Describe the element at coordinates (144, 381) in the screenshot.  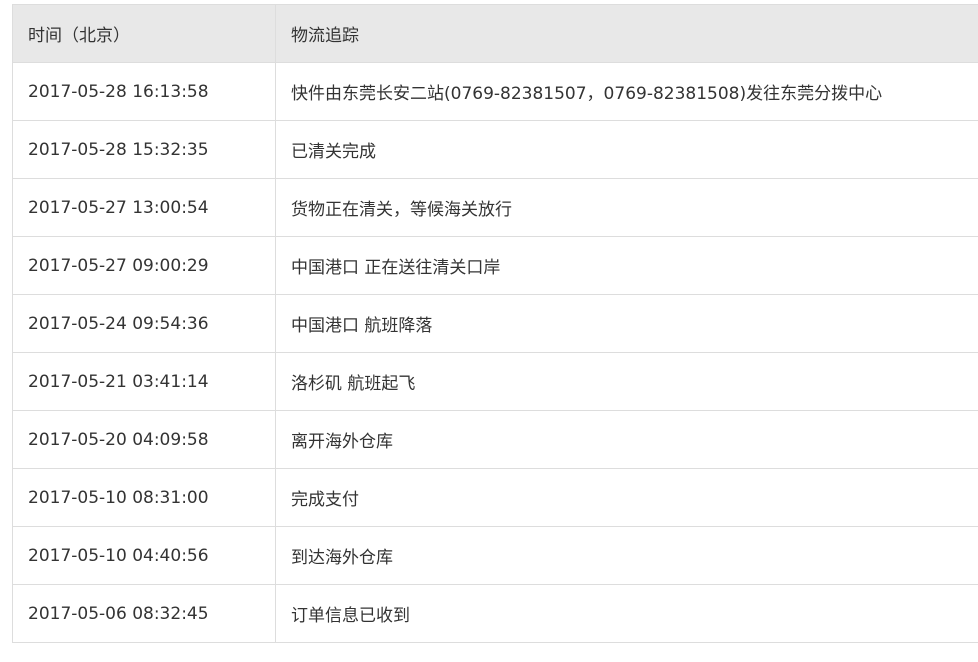
I see `row-time: 2017-05-21 03:41:14` at that location.